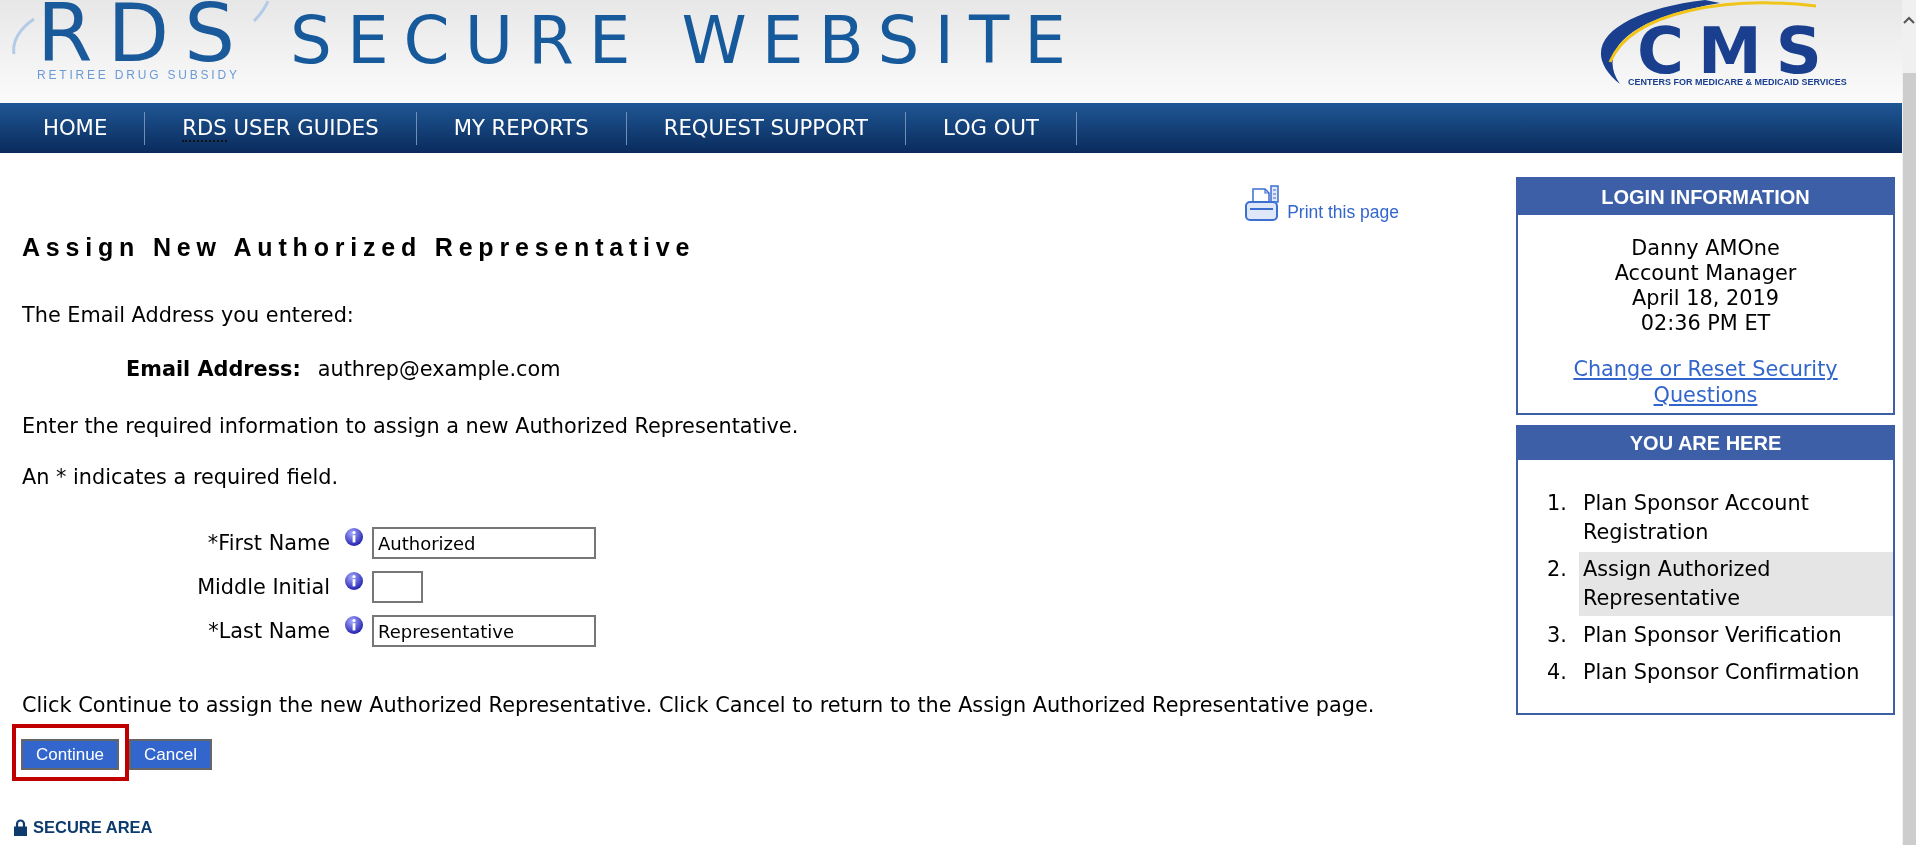  I want to click on login-time: 02:36 PM ET, so click(1705, 323).